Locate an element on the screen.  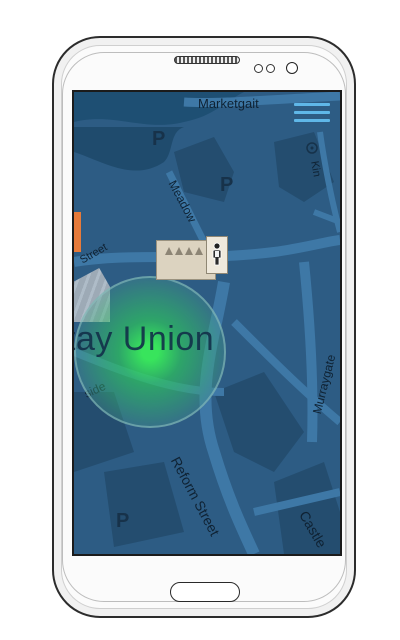
map-poi-marker is located at coordinates (77, 232).